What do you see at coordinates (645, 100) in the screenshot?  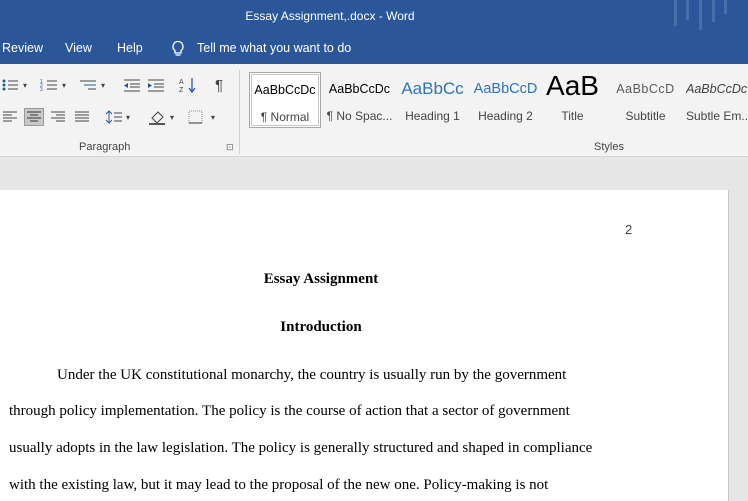 I see `style-subtitle: AaBbCcD Subtitle` at bounding box center [645, 100].